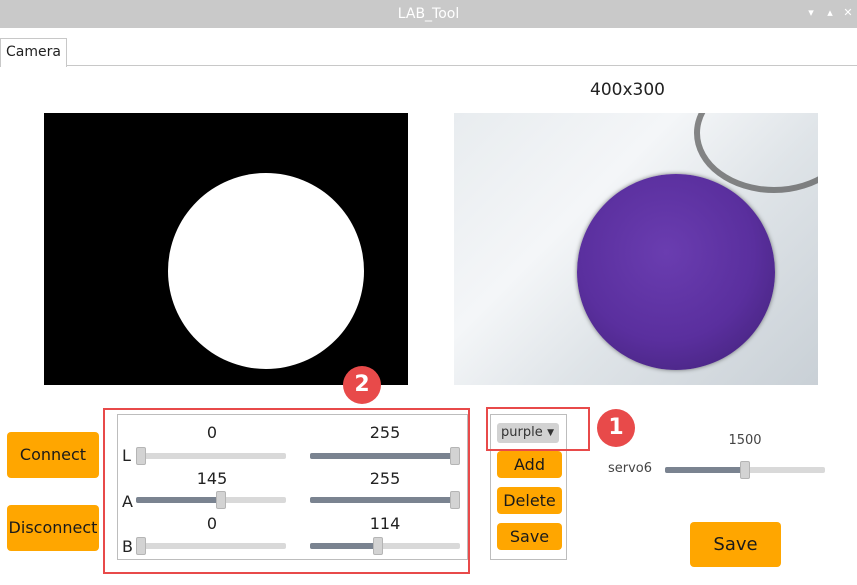 This screenshot has height=585, width=857. What do you see at coordinates (830, 13) in the screenshot?
I see `maximize-icon: ▴` at bounding box center [830, 13].